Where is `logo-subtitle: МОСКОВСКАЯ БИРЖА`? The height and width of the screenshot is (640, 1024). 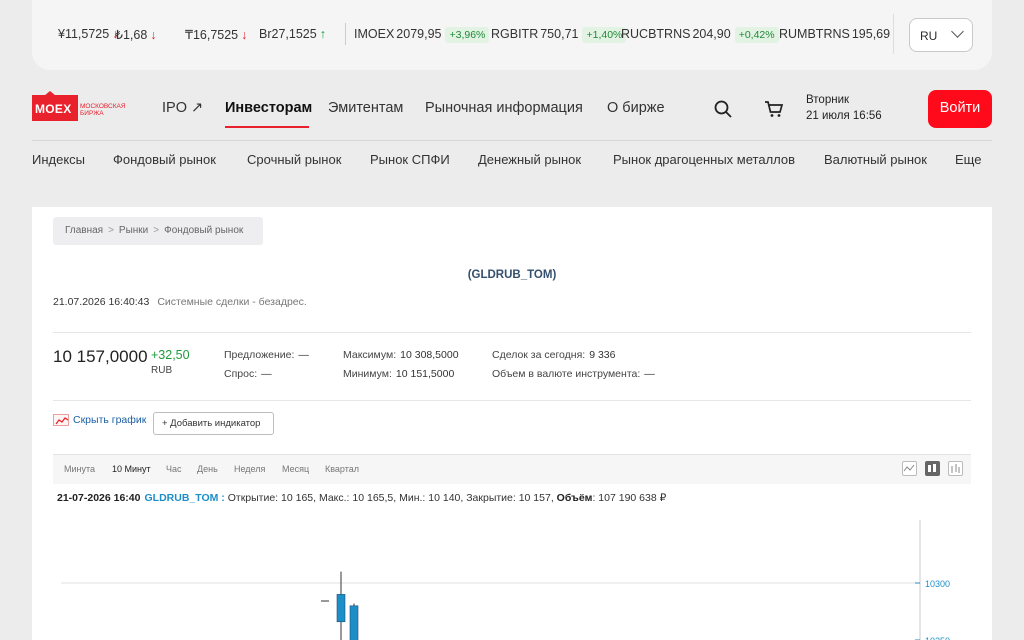
logo-subtitle: МОСКОВСКАЯ БИРЖА is located at coordinates (103, 110).